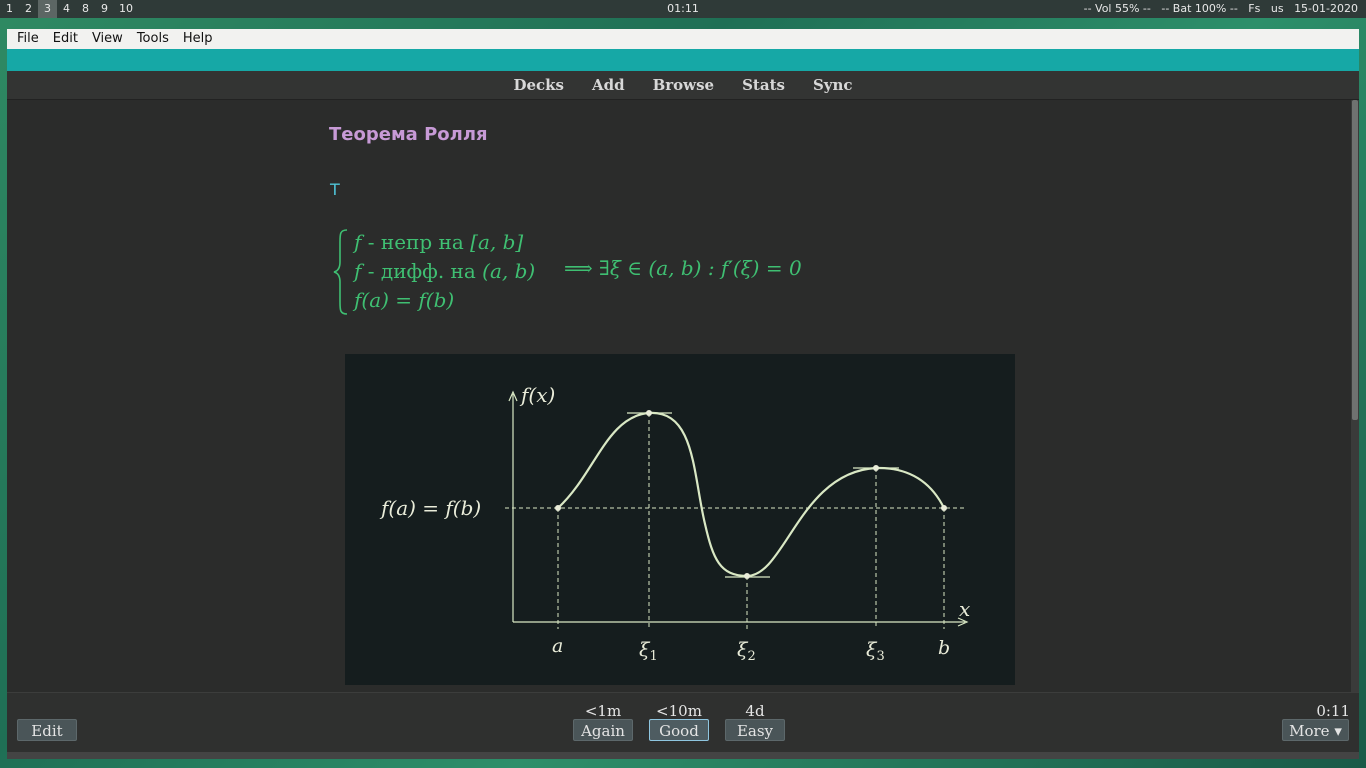 The image size is (1366, 768). I want to click on x-axis-label: x, so click(964, 609).